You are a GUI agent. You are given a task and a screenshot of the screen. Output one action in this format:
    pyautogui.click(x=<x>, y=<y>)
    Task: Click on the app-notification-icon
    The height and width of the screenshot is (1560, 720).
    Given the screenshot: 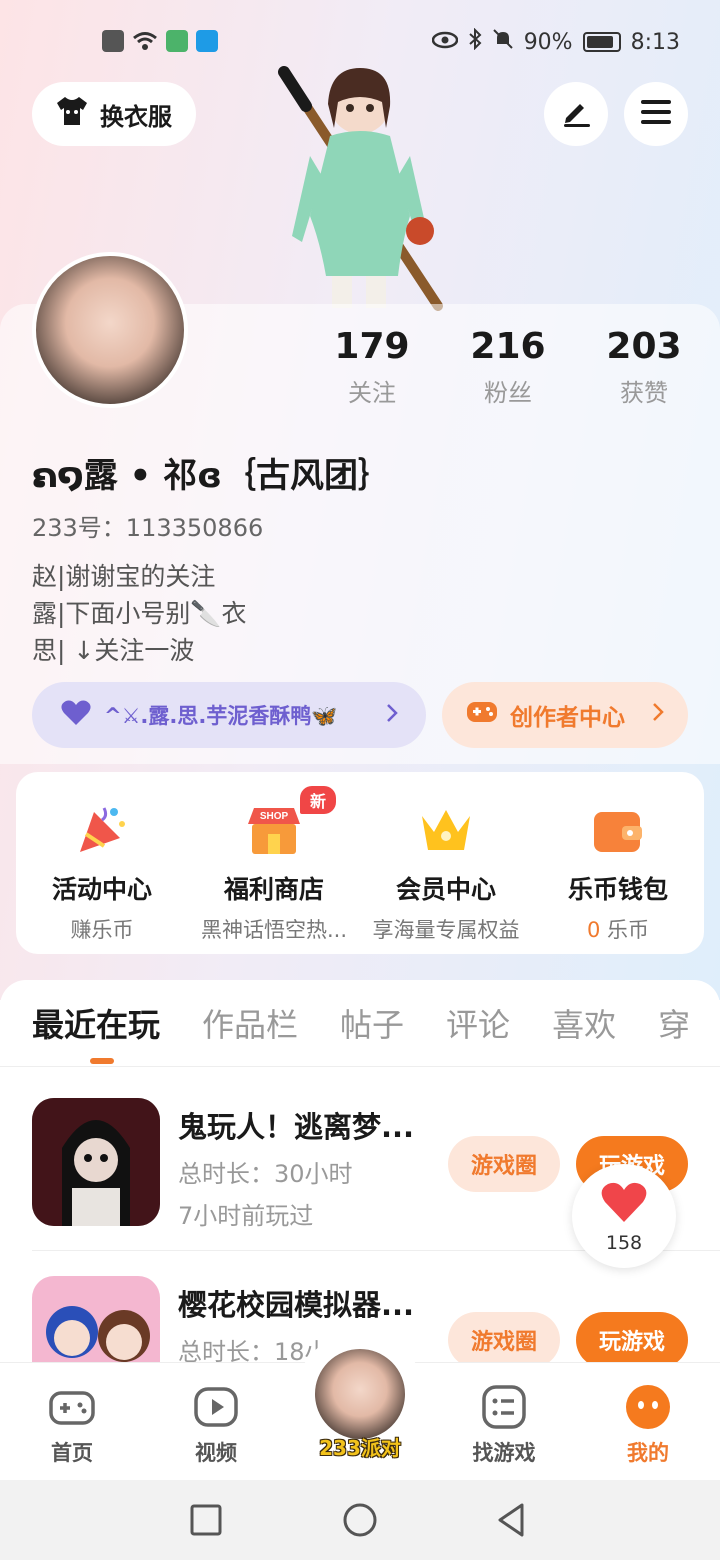 What is the action you would take?
    pyautogui.click(x=177, y=41)
    